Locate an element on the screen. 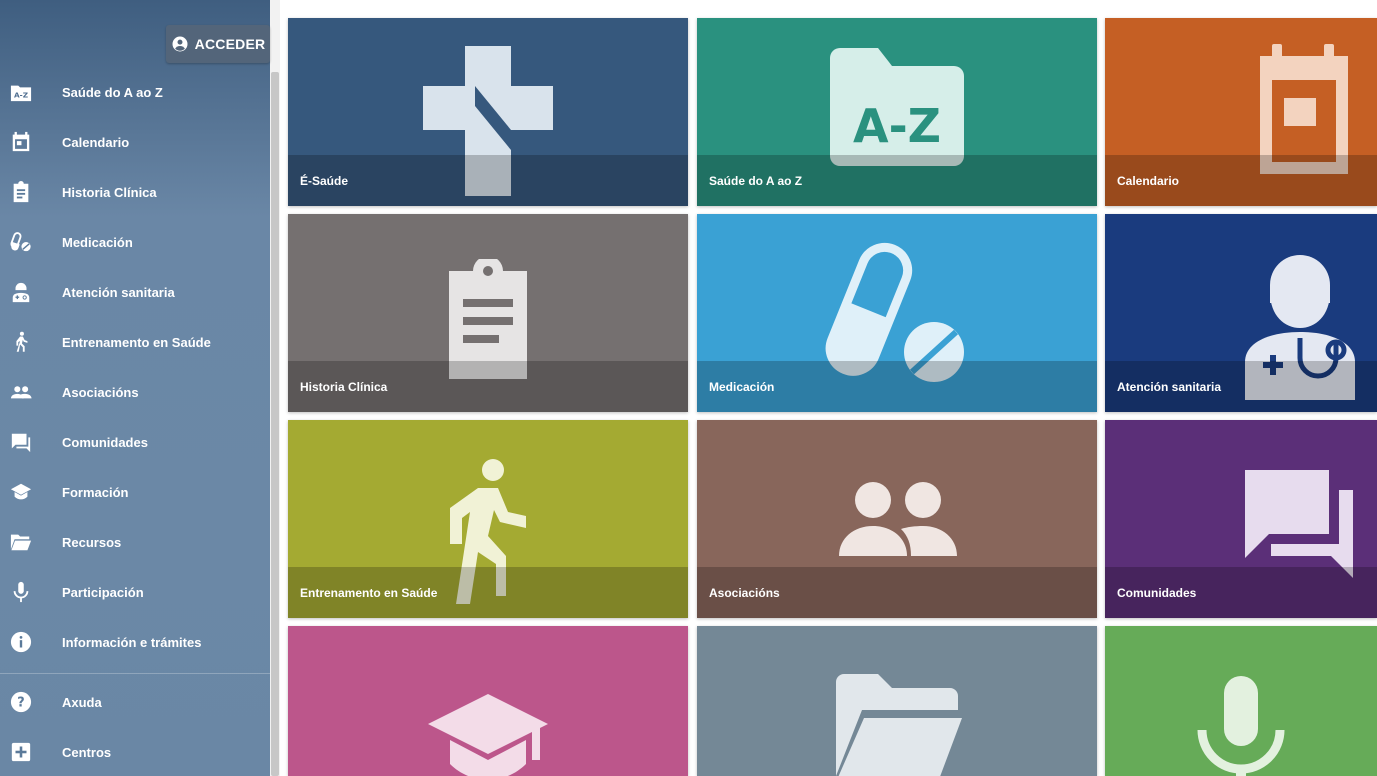 This screenshot has width=1377, height=776. sidebar-item-asociacions: Asociacións is located at coordinates (135, 392).